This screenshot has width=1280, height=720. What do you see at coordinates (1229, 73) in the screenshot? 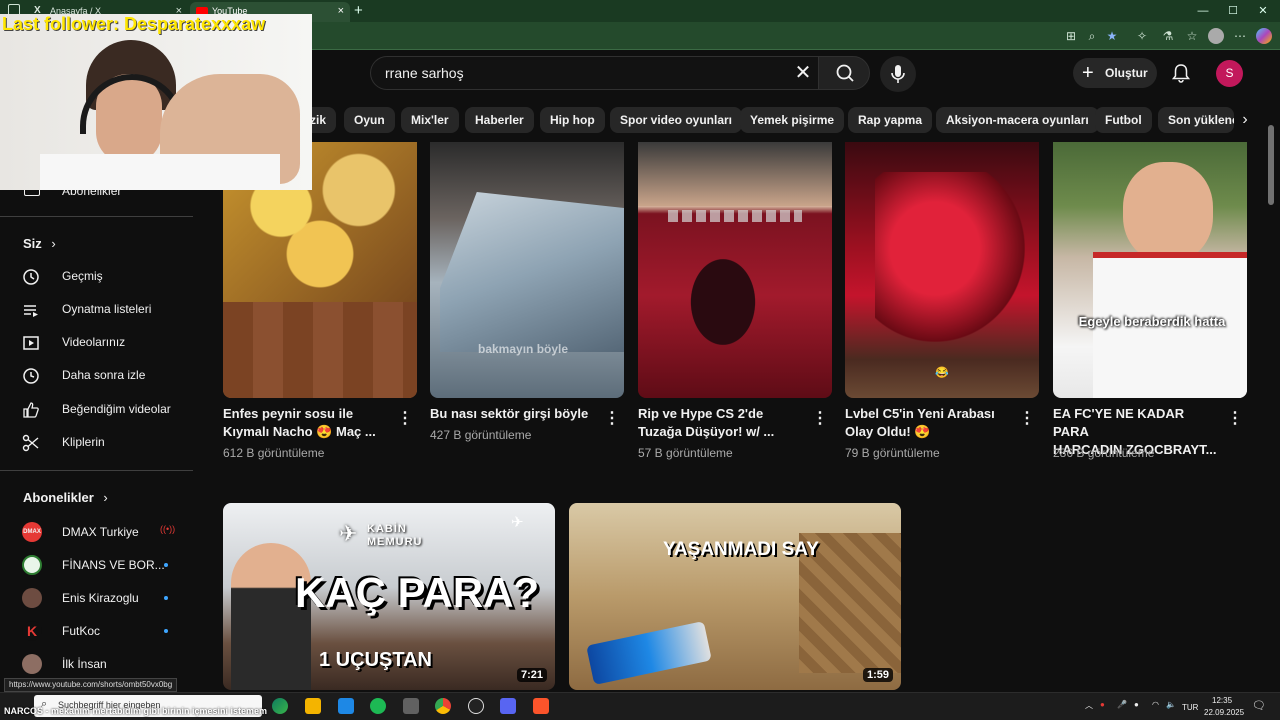
I see `account-avatar: S` at bounding box center [1229, 73].